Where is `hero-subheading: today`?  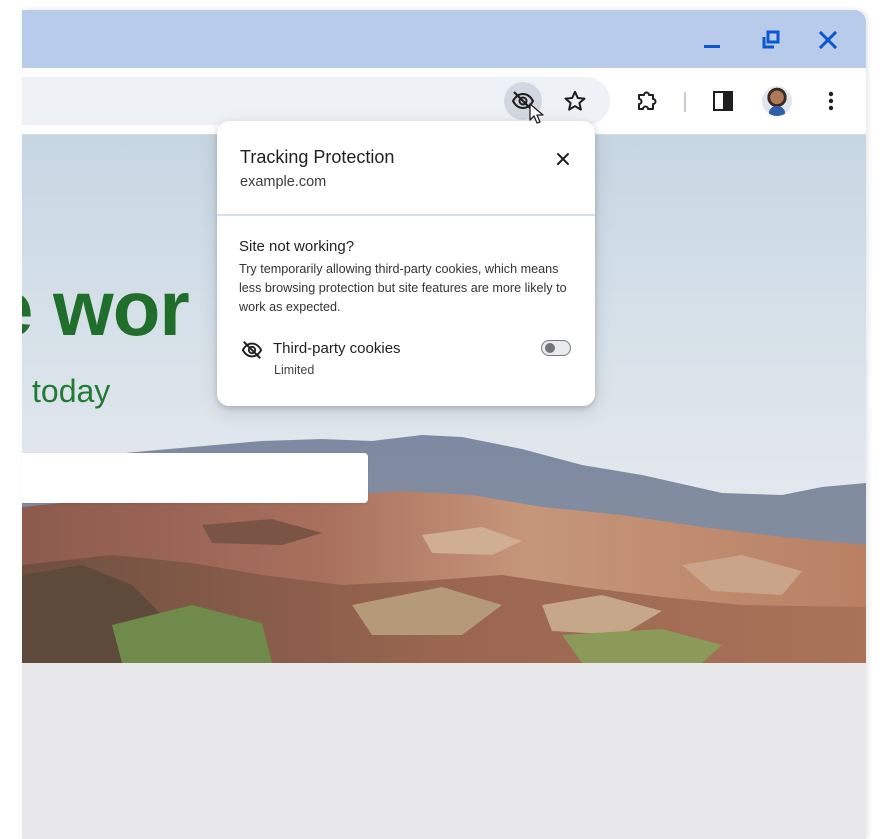 hero-subheading: today is located at coordinates (71, 391).